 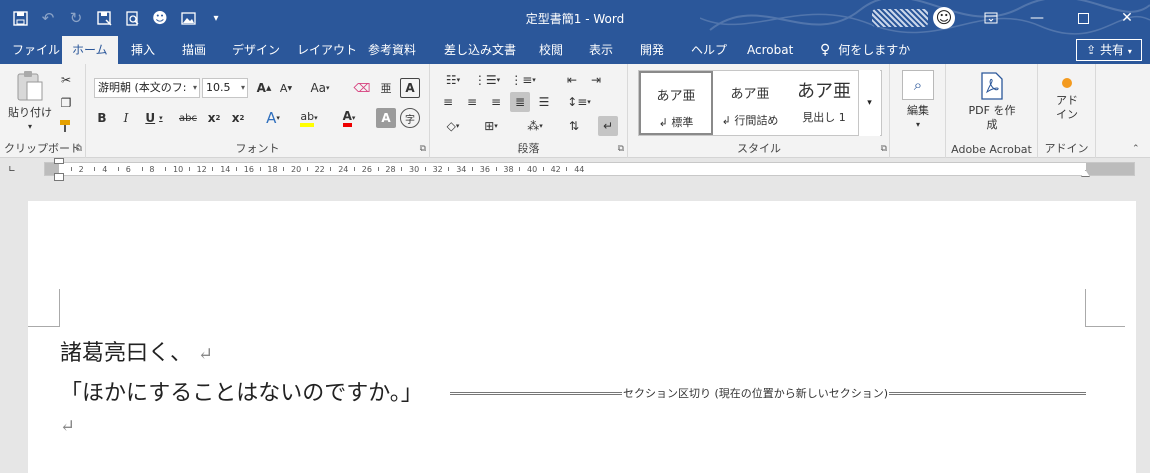 I want to click on tab-design: デザイン, so click(x=256, y=50).